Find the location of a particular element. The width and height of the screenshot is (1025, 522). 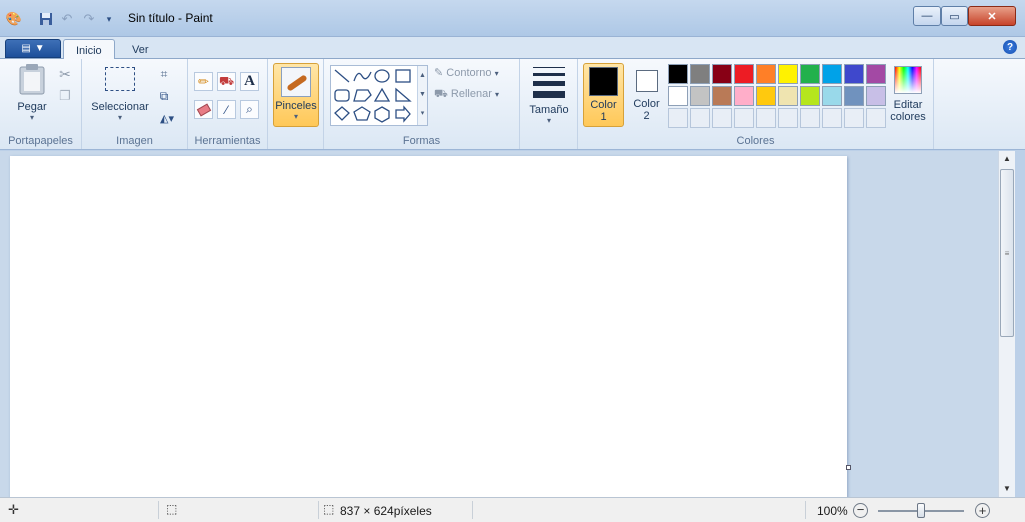

crop-button: ⌗ is located at coordinates (164, 74).